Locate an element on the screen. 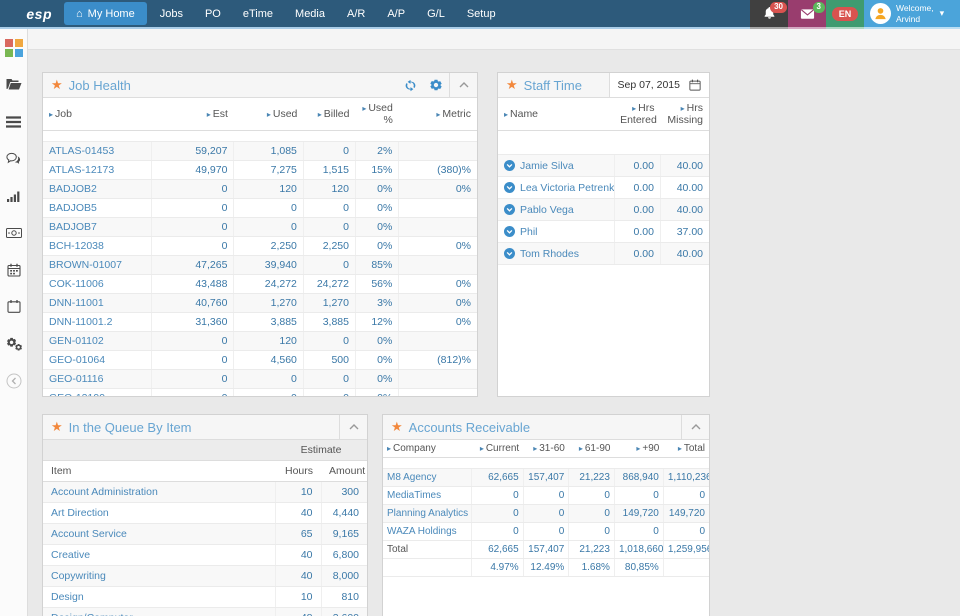  nav-item-my-home: ⌂ My Home is located at coordinates (105, 13).